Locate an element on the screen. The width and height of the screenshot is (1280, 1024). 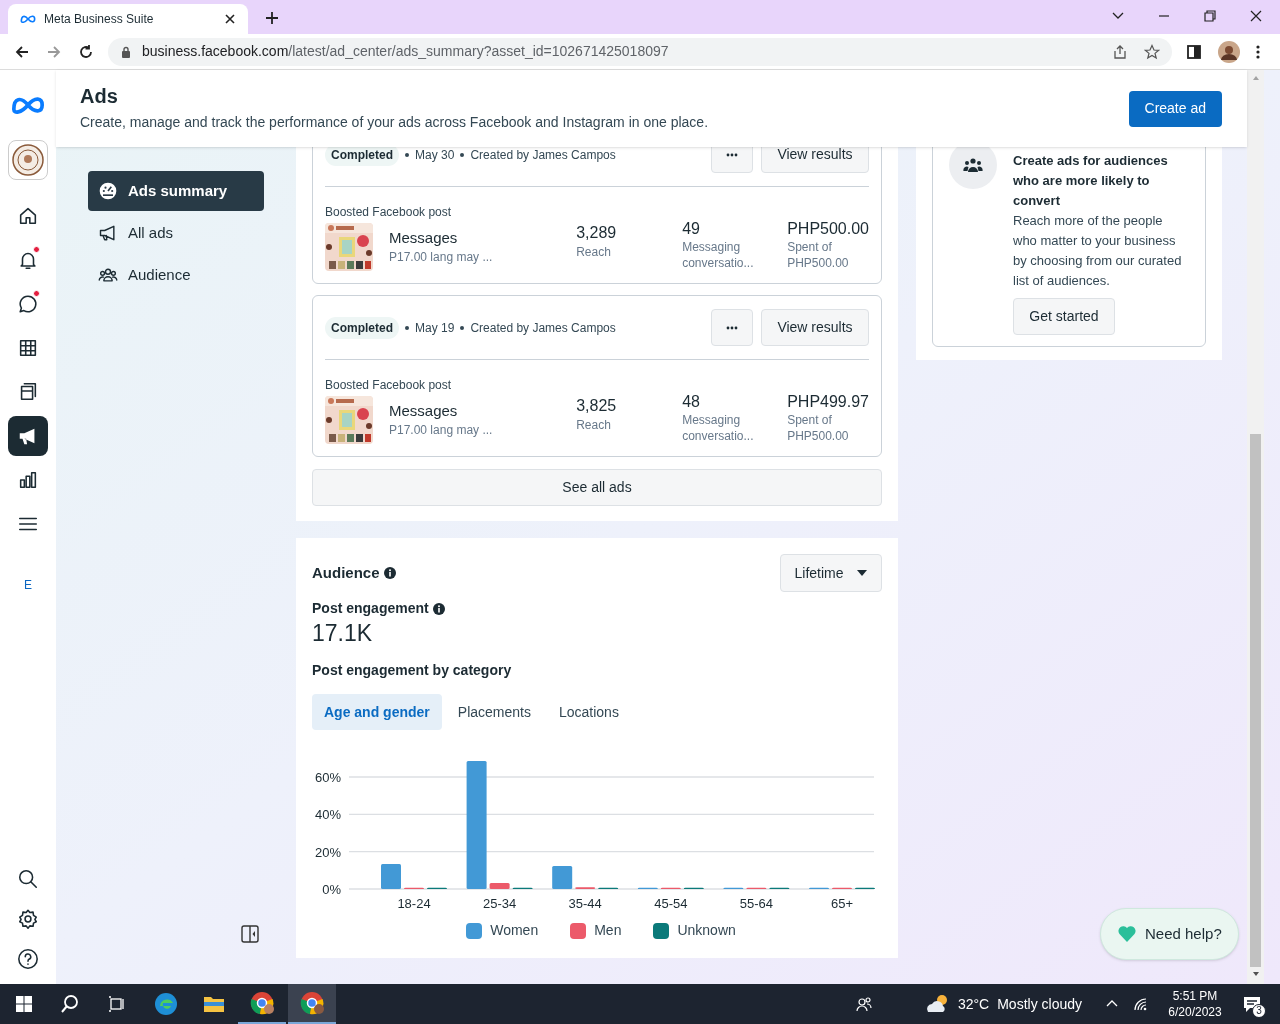
reach-value: 3,825 is located at coordinates (597, 406).